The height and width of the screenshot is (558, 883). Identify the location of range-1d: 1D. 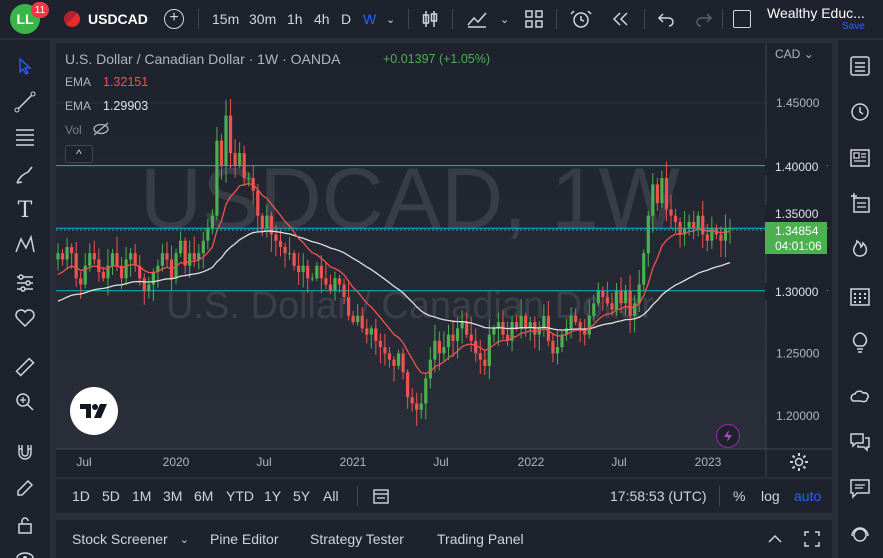
(81, 496).